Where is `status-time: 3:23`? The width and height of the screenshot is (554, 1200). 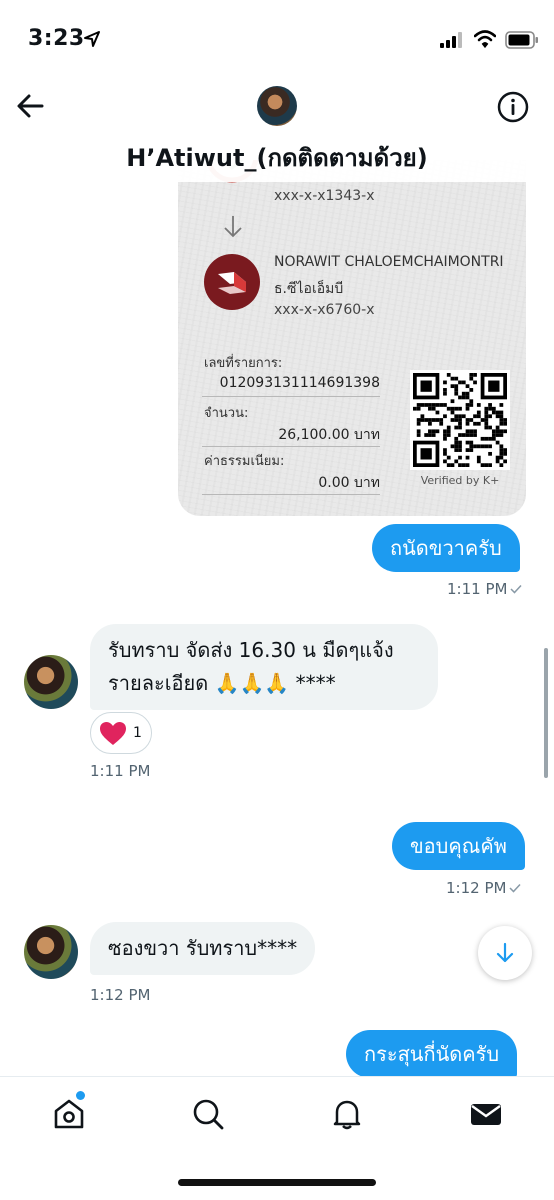
status-time: 3:23 is located at coordinates (56, 38).